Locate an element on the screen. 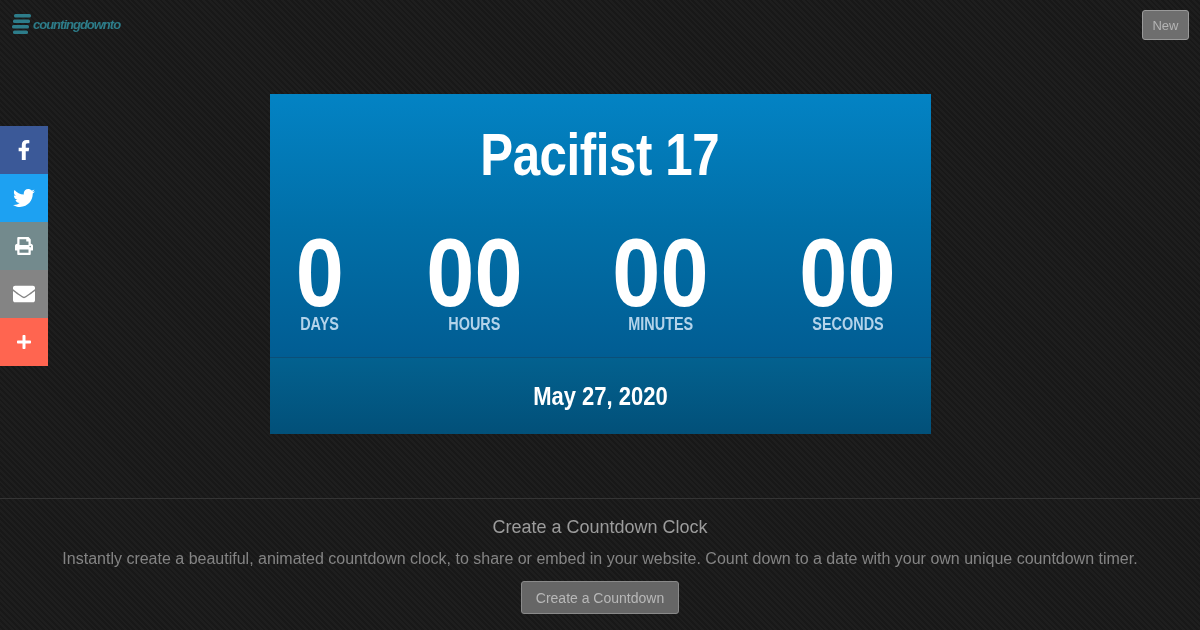  envelope-icon is located at coordinates (24, 294).